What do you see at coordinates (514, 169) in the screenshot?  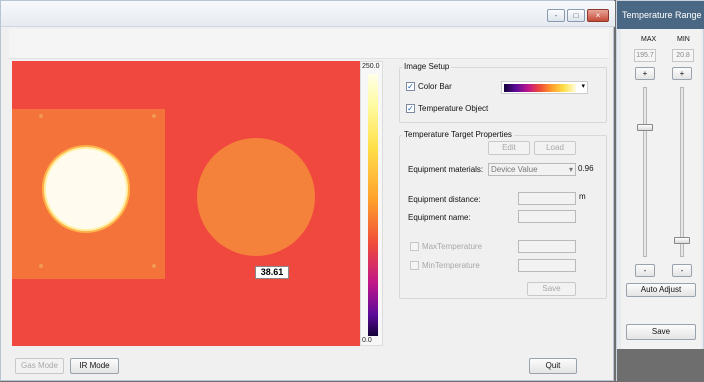 I see `equipment-materials-value: Device Value` at bounding box center [514, 169].